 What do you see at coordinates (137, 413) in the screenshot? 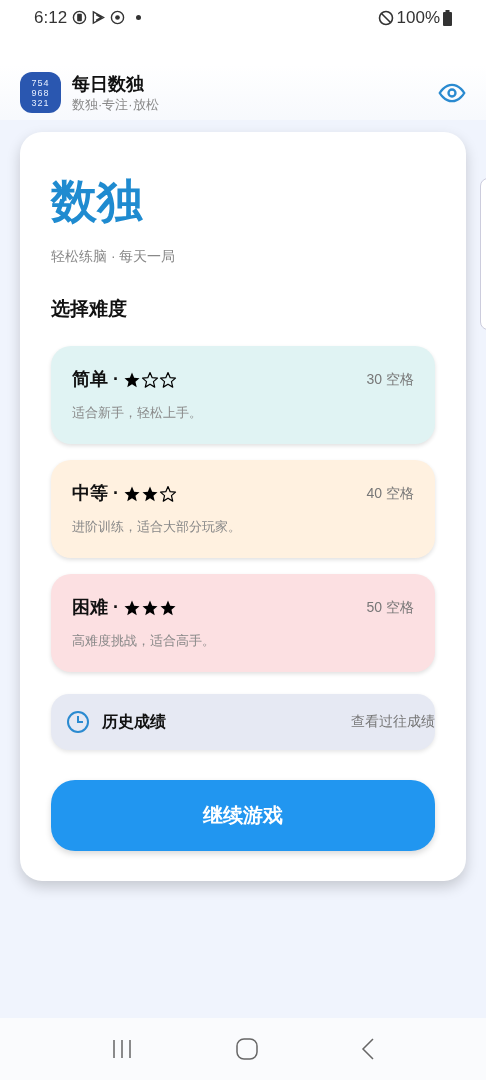
I see `difficulty-description: 适合新手，轻松上手。` at bounding box center [137, 413].